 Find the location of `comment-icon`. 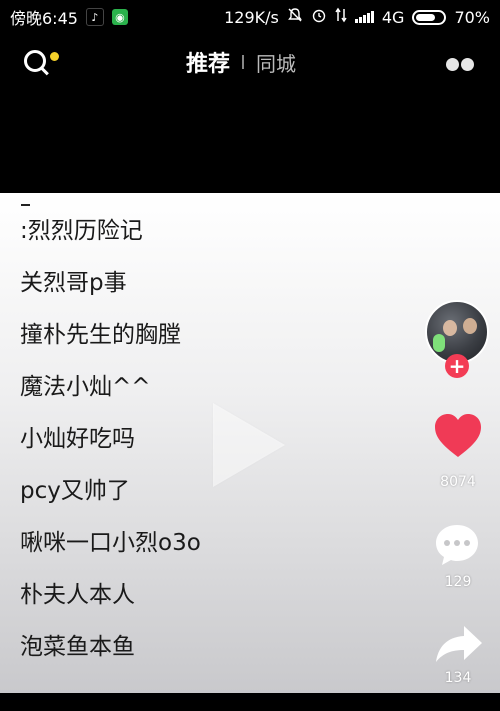

comment-icon is located at coordinates (457, 545).